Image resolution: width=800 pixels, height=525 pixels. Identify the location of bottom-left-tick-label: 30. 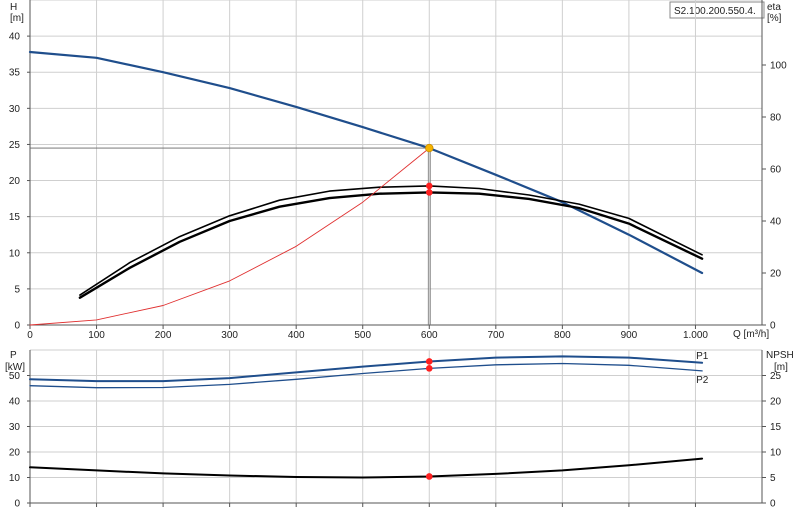
(15, 427).